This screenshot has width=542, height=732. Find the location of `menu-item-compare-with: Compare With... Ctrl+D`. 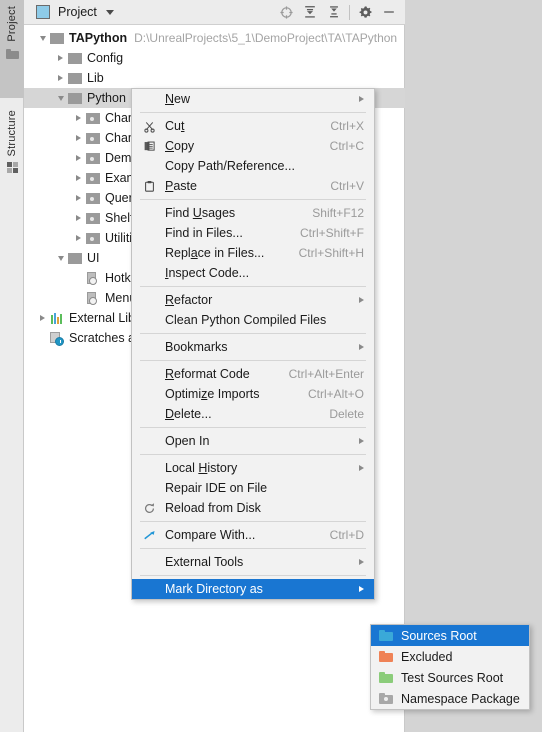

menu-item-compare-with: Compare With... Ctrl+D is located at coordinates (253, 535).